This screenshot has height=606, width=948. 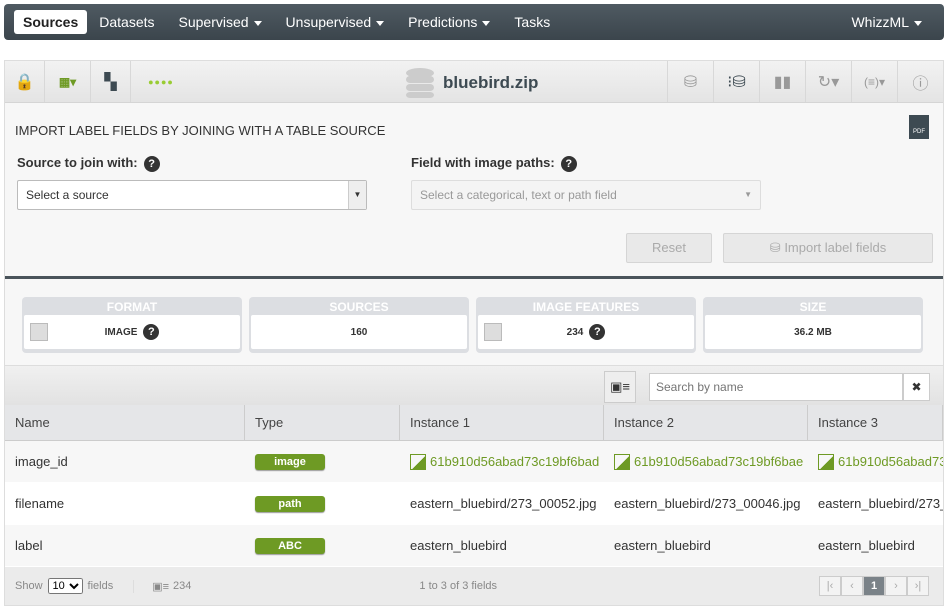 I want to click on cell: eastern_bluebird/273_00, so click(x=880, y=503).